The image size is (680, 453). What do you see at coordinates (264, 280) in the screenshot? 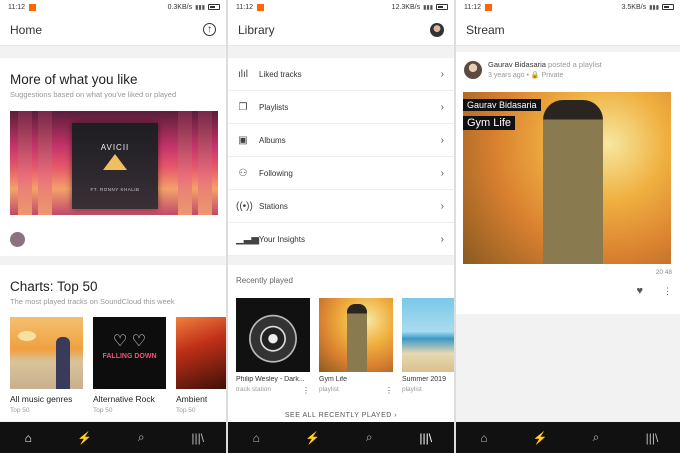
I see `section-title: Recently played` at bounding box center [264, 280].